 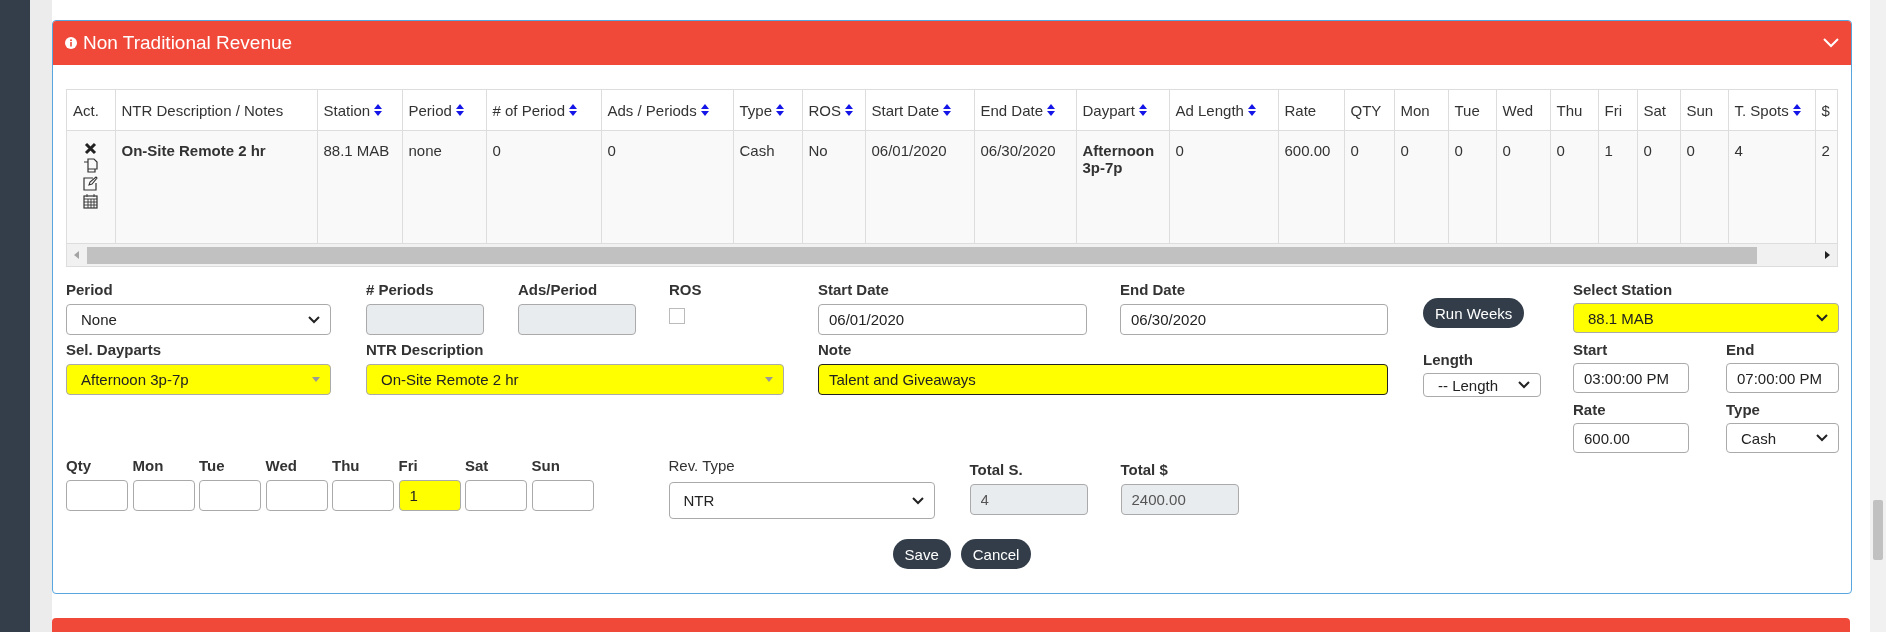 What do you see at coordinates (952, 319) in the screenshot?
I see `input-field: 06/01/2020` at bounding box center [952, 319].